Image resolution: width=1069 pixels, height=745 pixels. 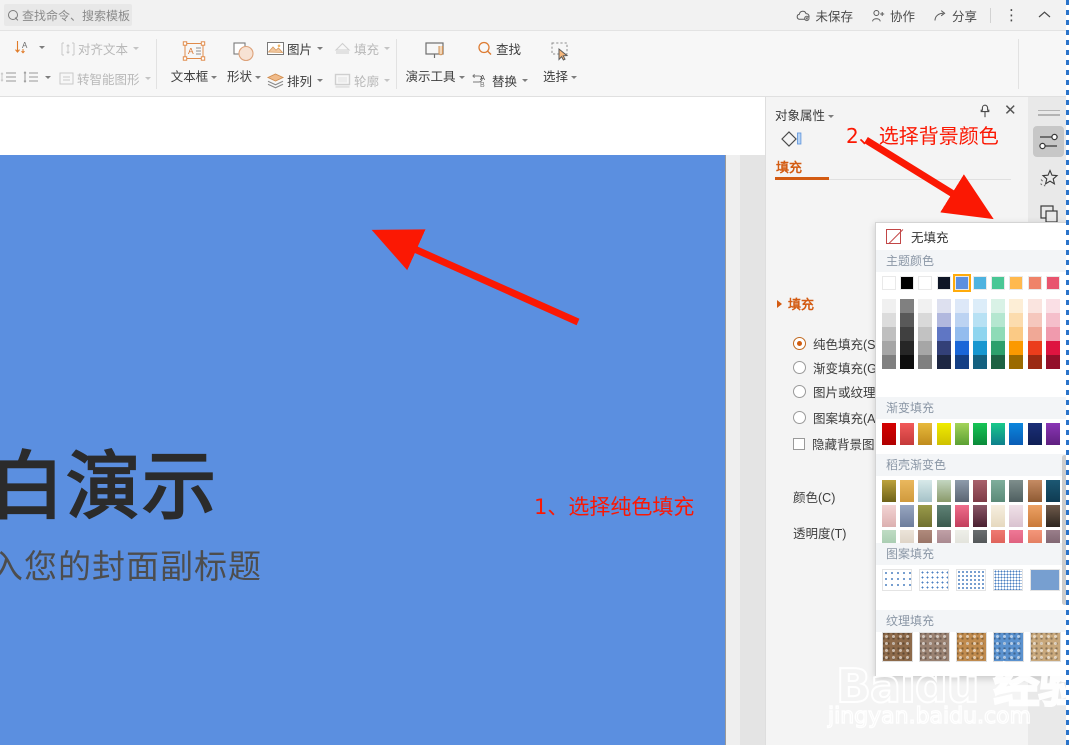 I want to click on collapse-ribbon-button, so click(x=1044, y=16).